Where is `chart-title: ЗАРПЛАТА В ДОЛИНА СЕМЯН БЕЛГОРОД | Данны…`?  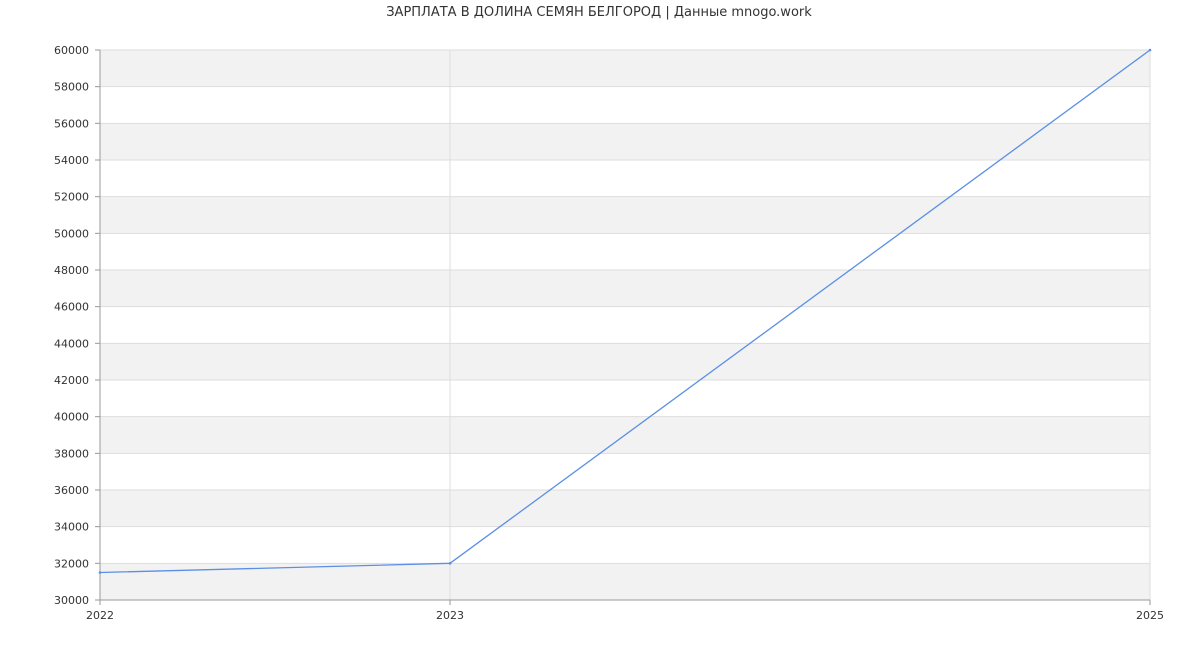
chart-title: ЗАРПЛАТА В ДОЛИНА СЕМЯН БЕЛГОРОД | Данны… is located at coordinates (599, 12).